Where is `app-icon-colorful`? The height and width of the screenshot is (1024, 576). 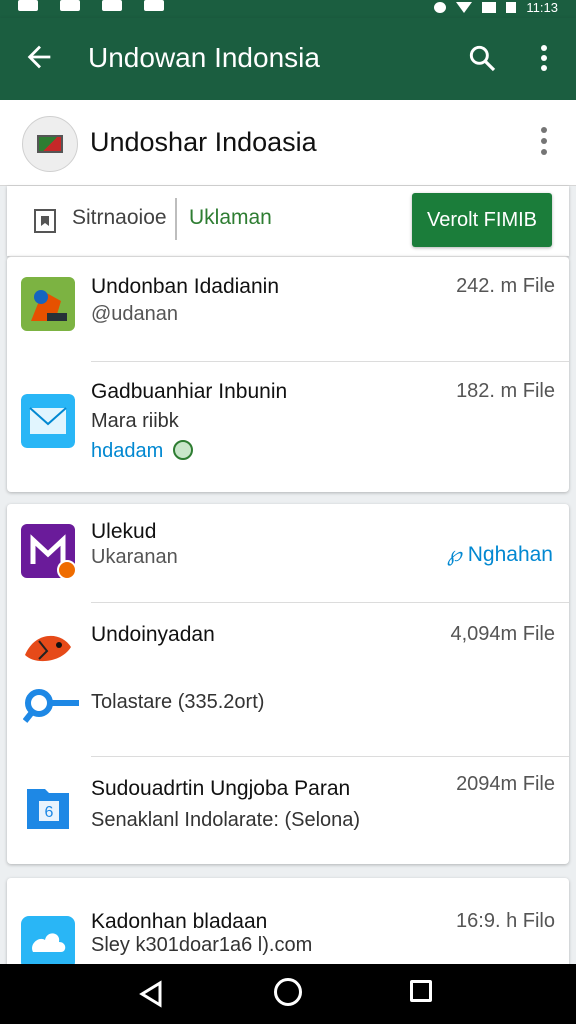 app-icon-colorful is located at coordinates (48, 304).